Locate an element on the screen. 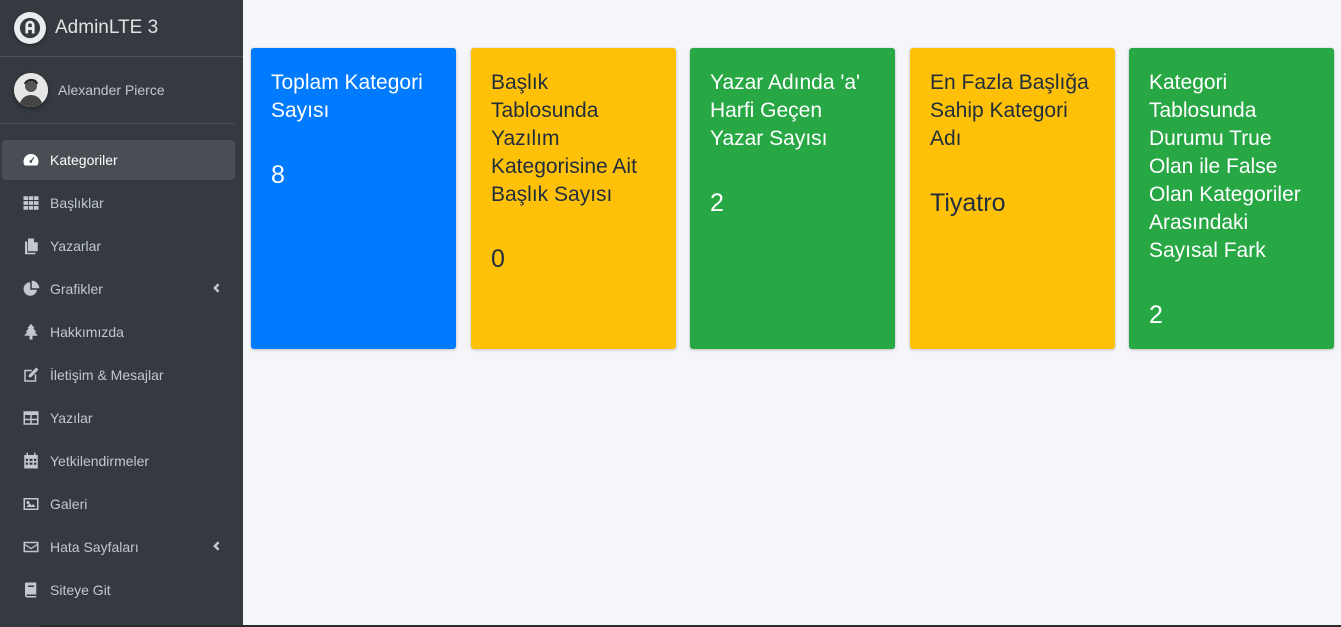 The width and height of the screenshot is (1341, 627). chart-pie-icon is located at coordinates (31, 289).